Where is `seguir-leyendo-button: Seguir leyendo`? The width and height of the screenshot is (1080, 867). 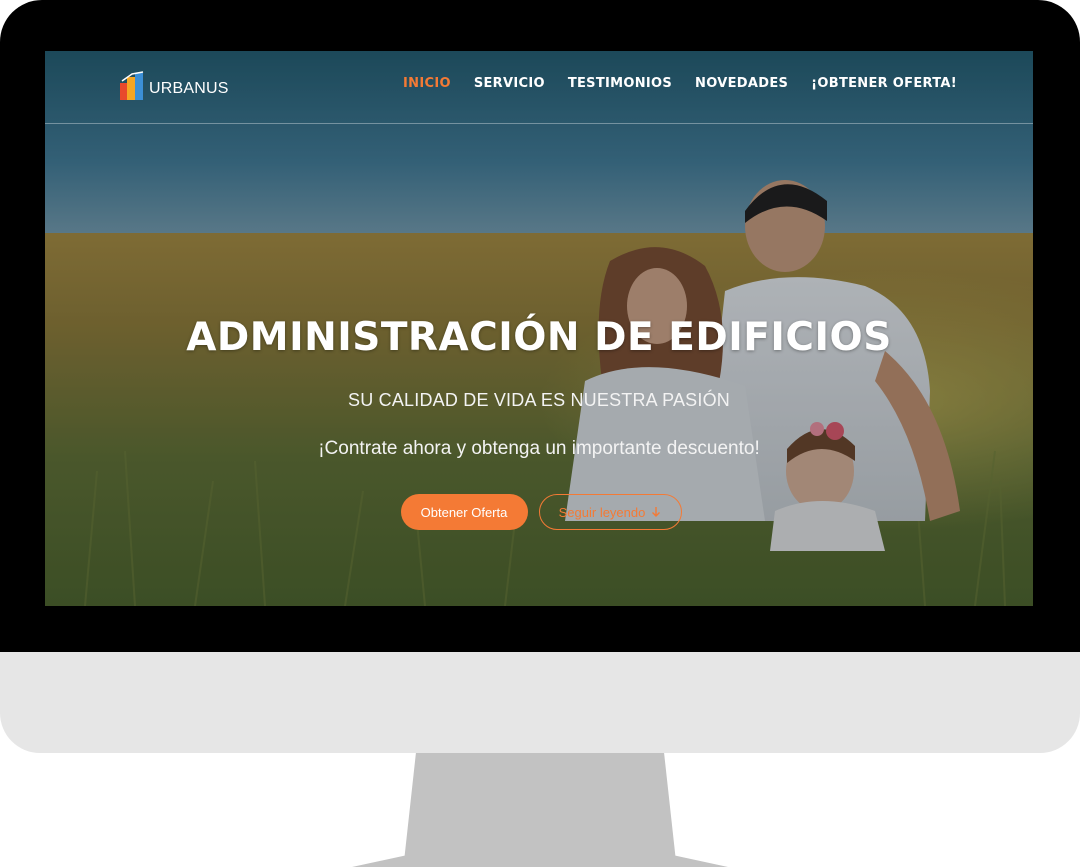
seguir-leyendo-button: Seguir leyendo is located at coordinates (610, 512).